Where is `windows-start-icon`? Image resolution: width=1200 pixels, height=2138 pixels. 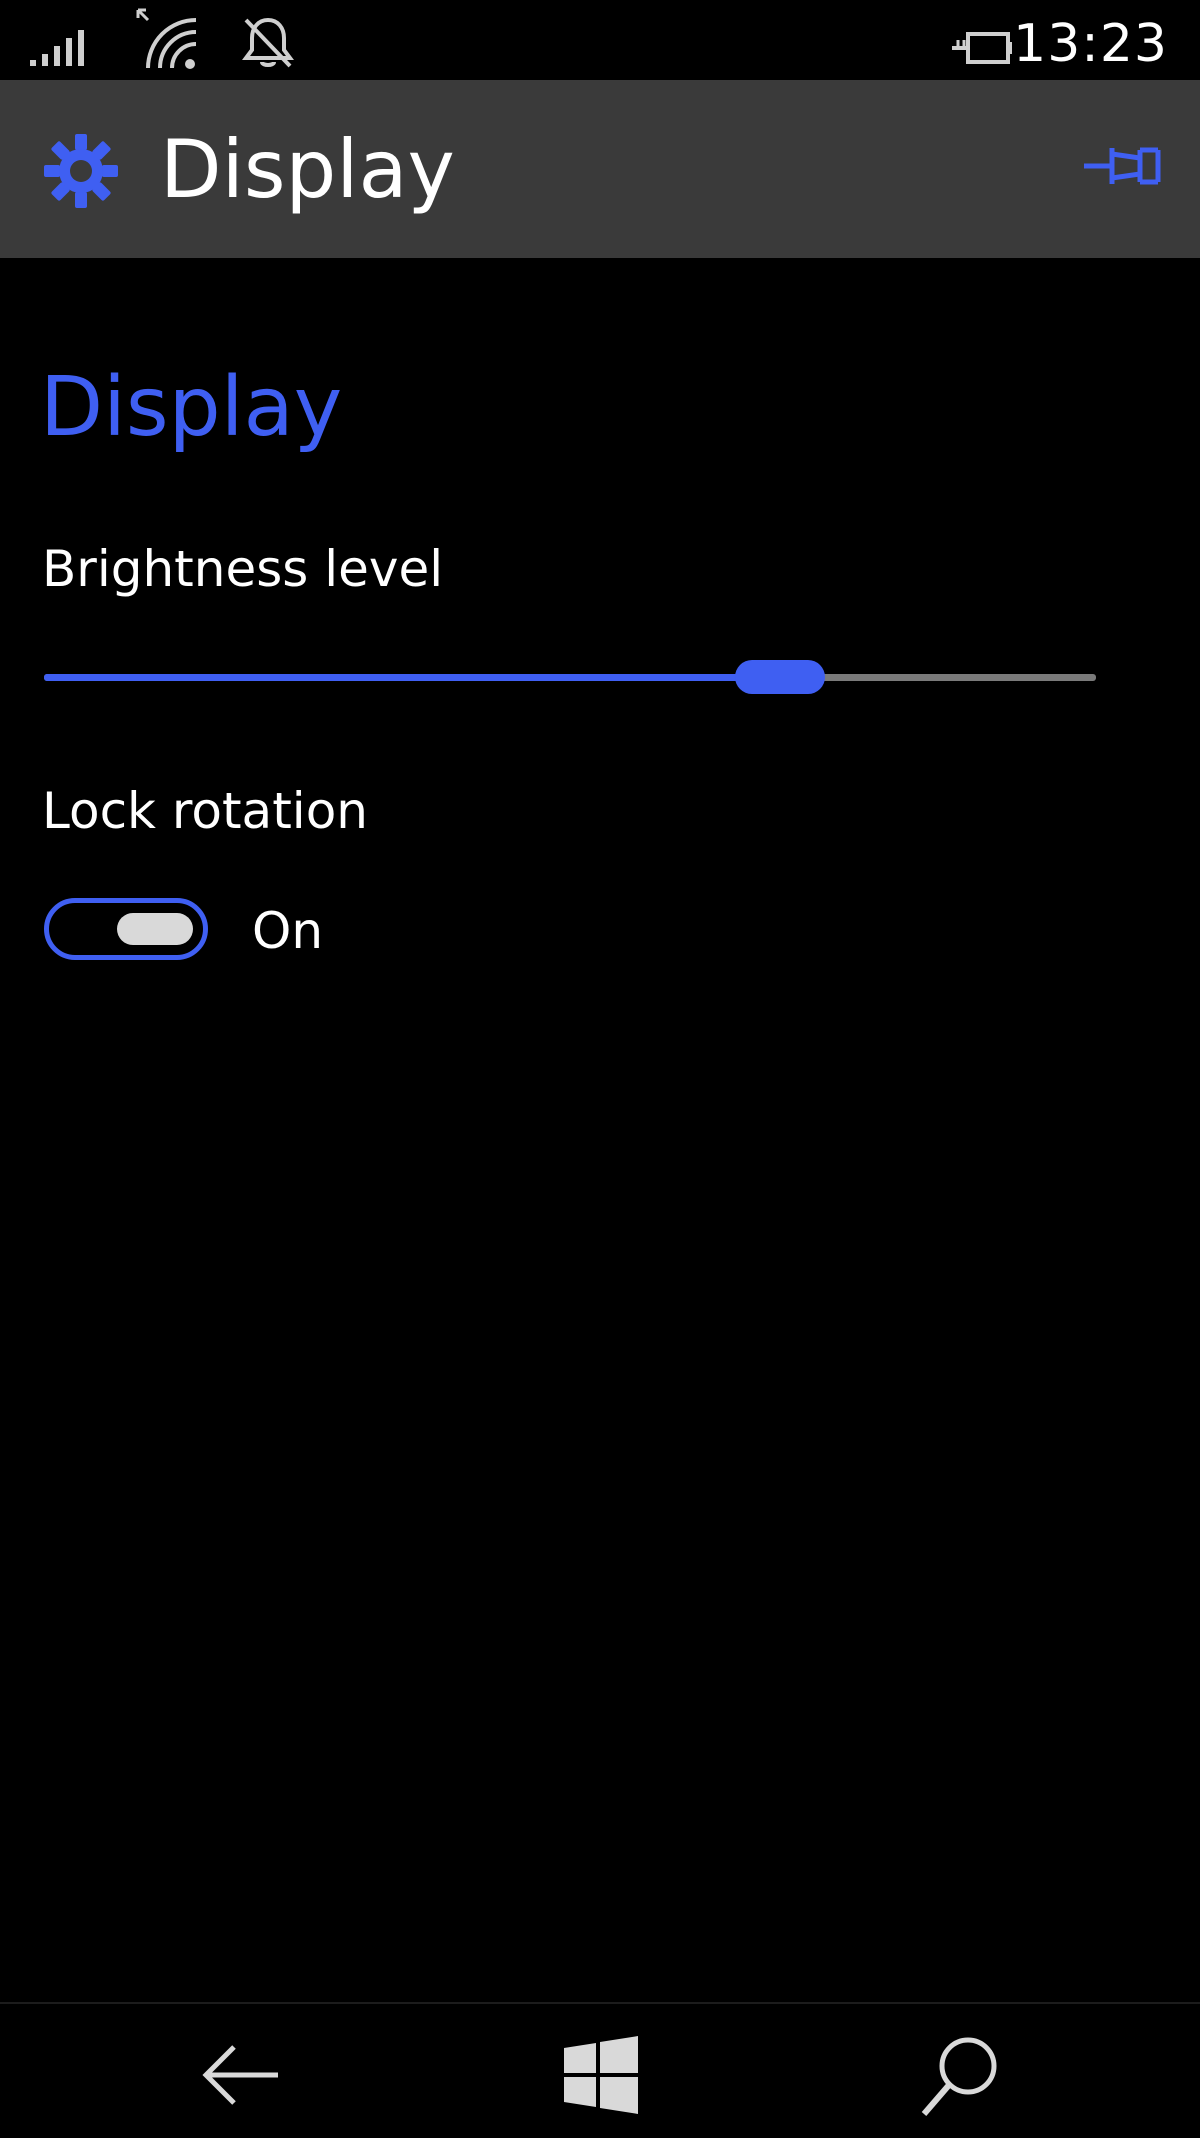
windows-start-icon is located at coordinates (601, 2075).